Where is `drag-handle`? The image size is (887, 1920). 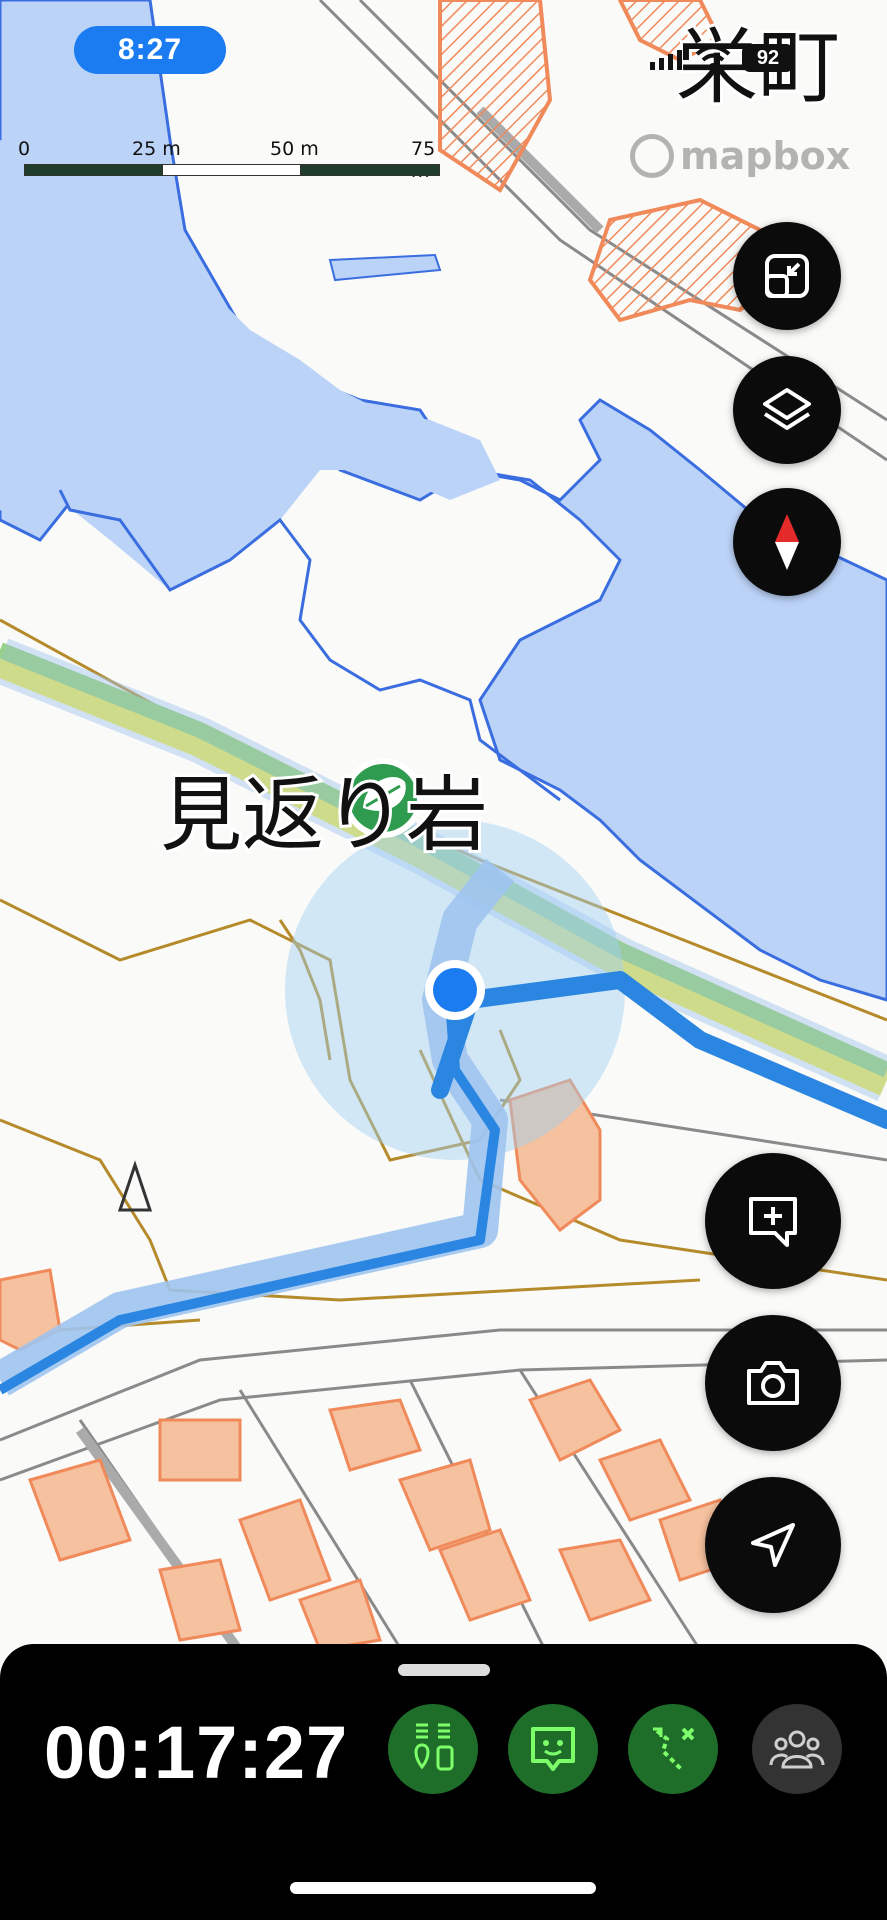
drag-handle is located at coordinates (444, 1670).